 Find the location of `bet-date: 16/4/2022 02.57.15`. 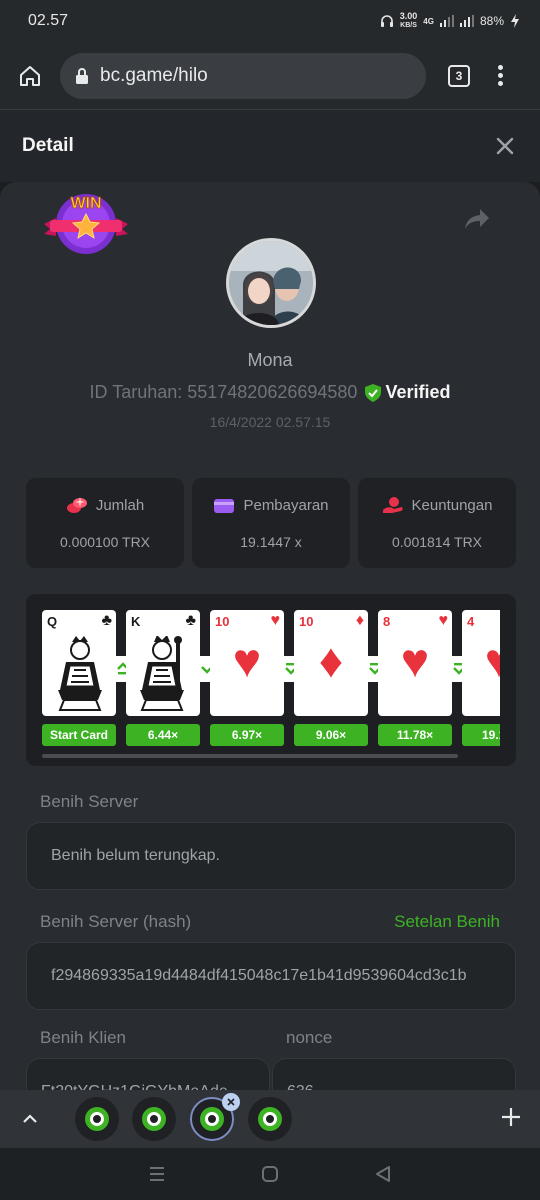

bet-date: 16/4/2022 02.57.15 is located at coordinates (270, 422).